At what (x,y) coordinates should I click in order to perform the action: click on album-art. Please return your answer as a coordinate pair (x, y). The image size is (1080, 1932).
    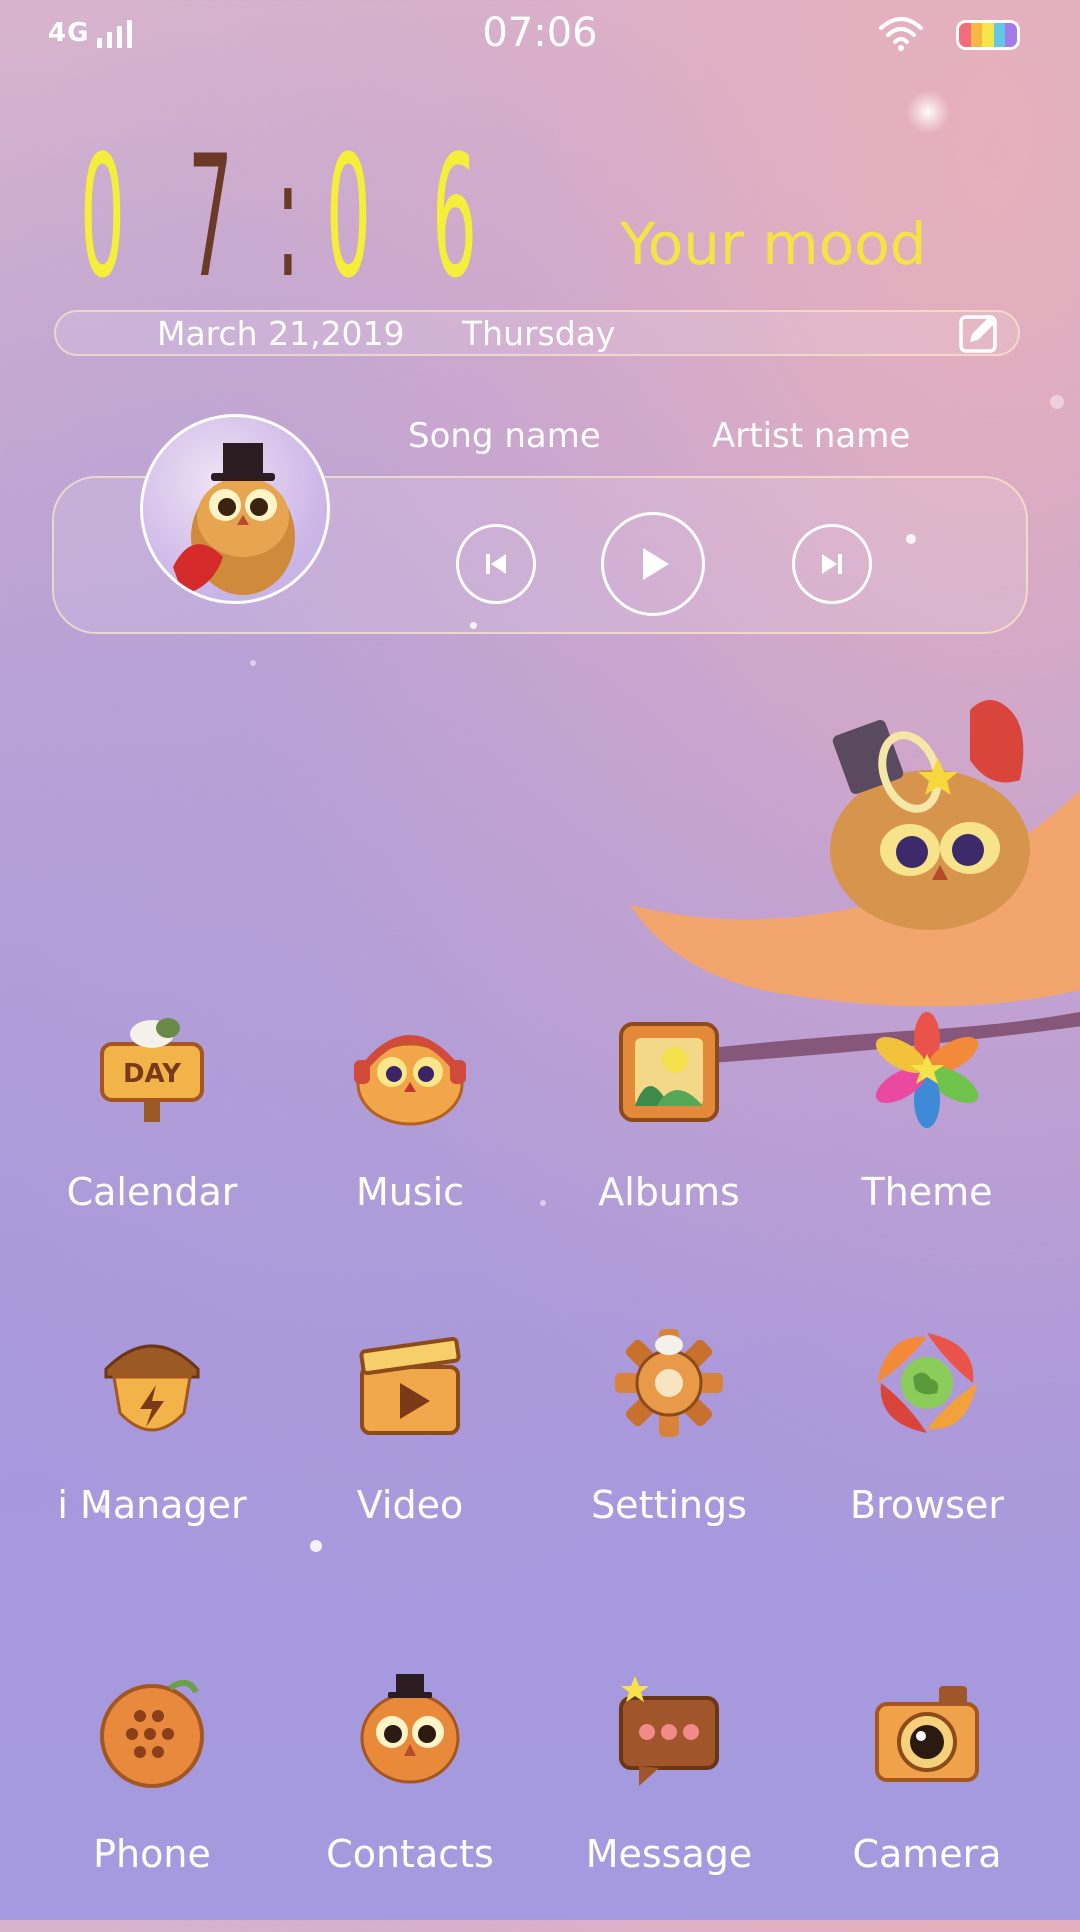
    Looking at the image, I should click on (235, 509).